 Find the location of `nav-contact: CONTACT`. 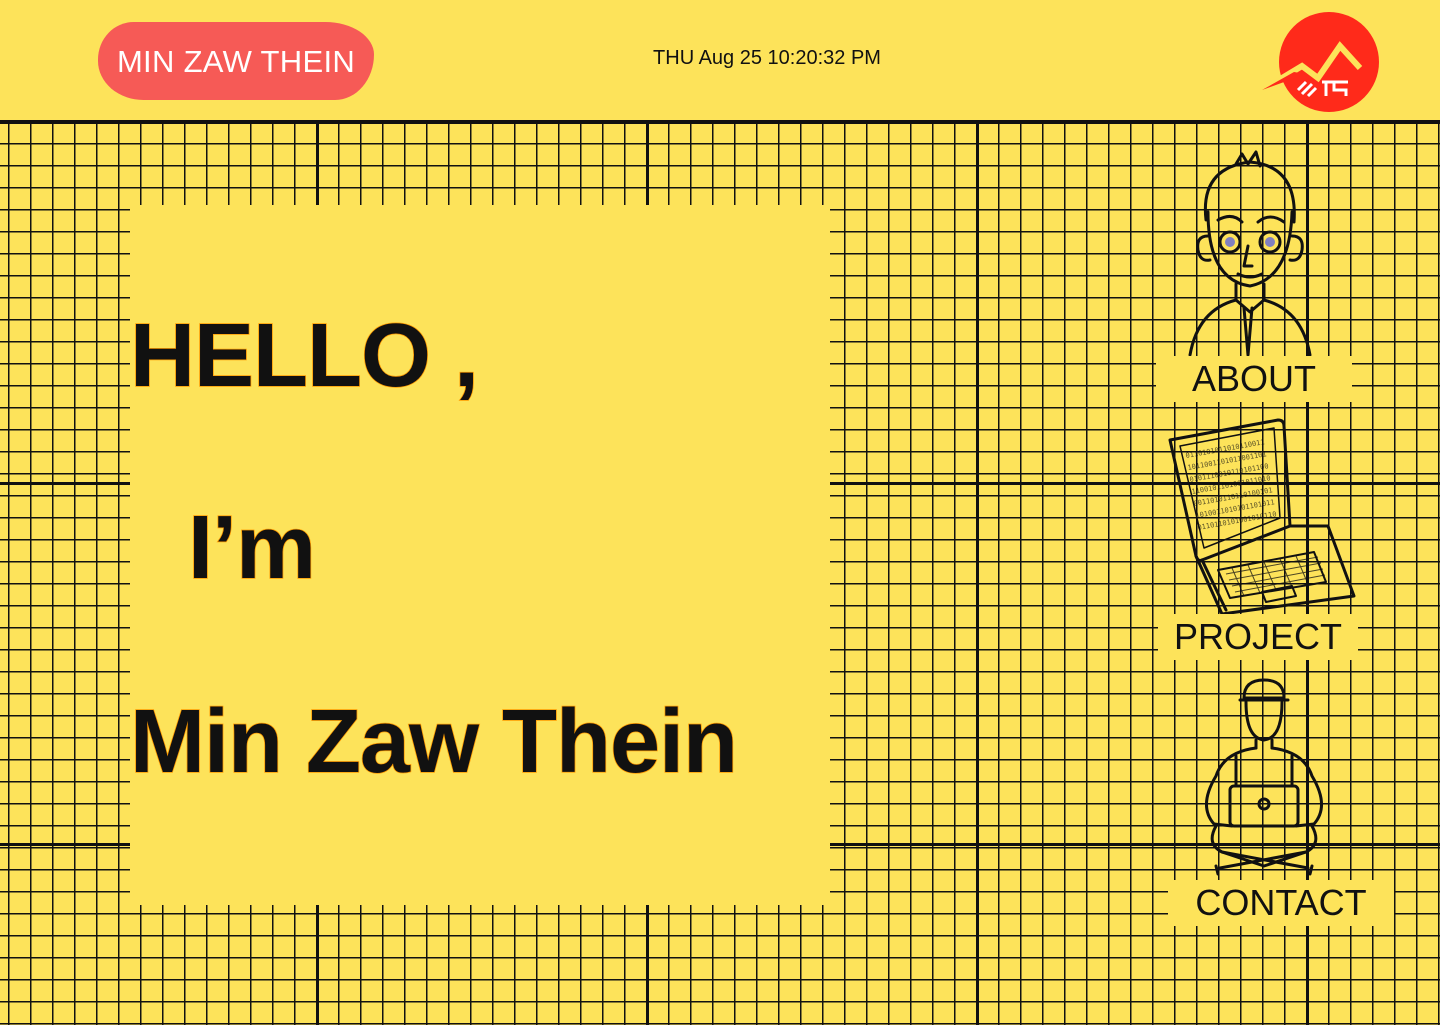

nav-contact: CONTACT is located at coordinates (1281, 801).